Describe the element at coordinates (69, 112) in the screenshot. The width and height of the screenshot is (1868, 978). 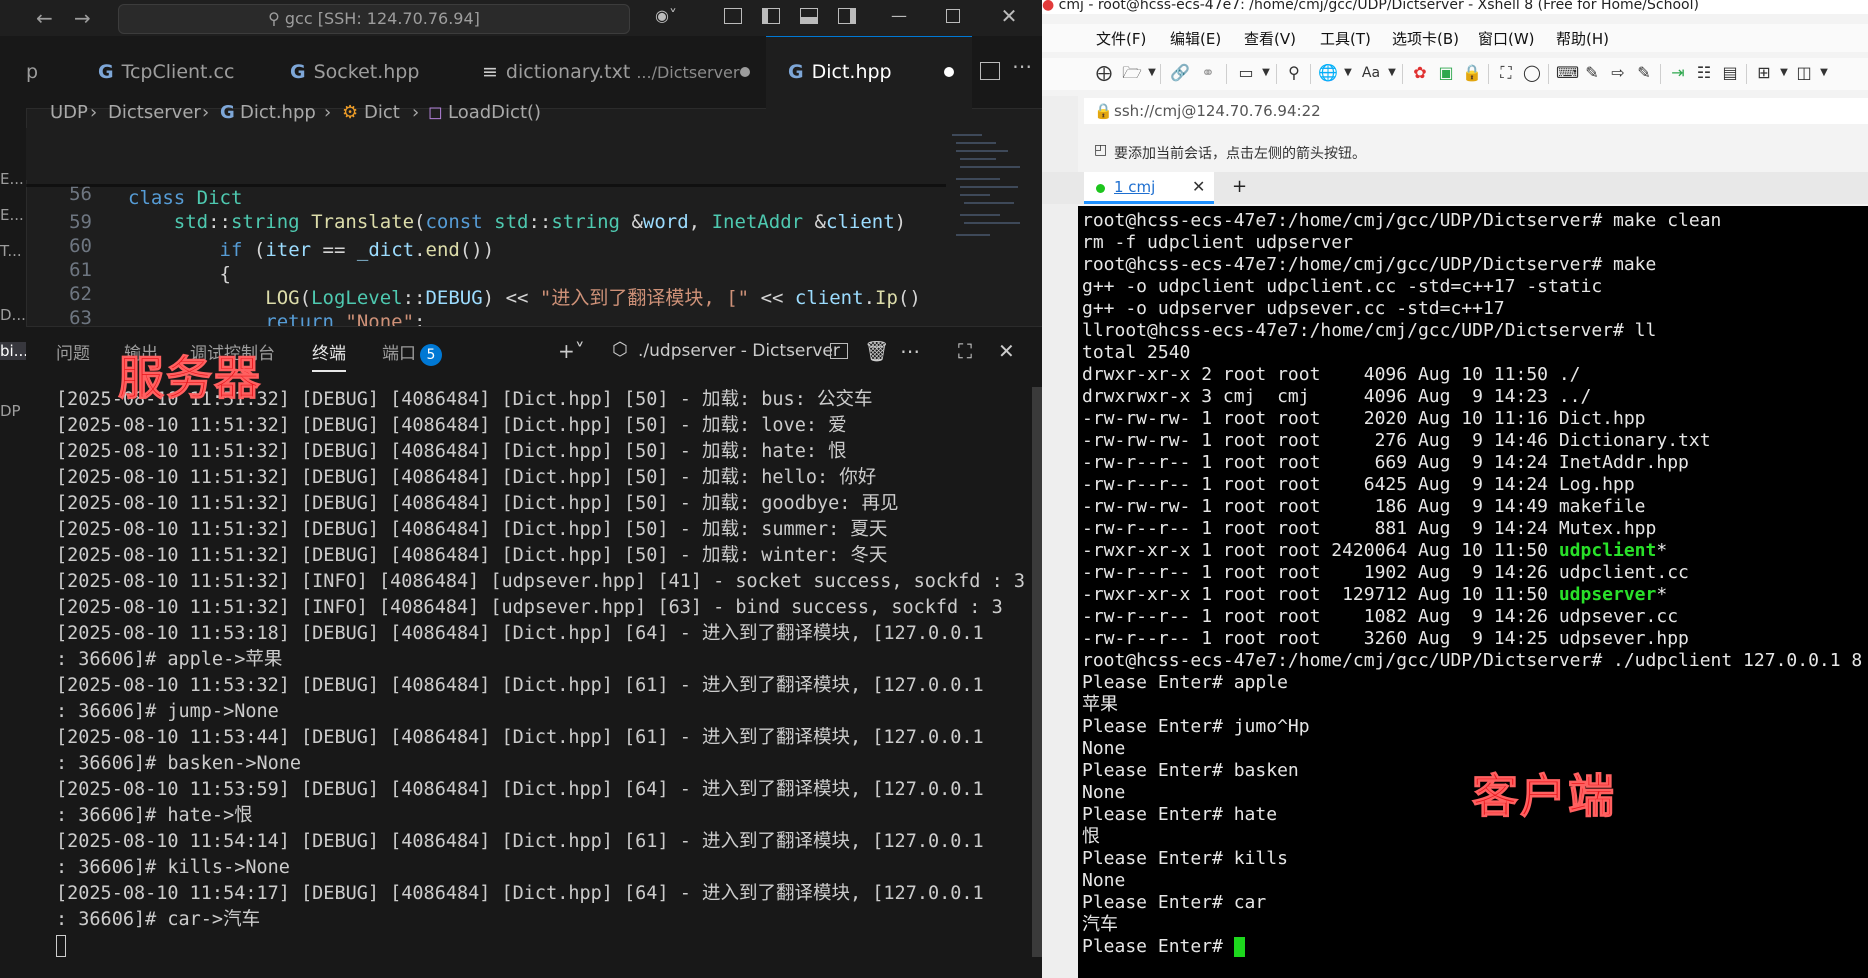
I see `breadcrumb-item: UDP` at that location.